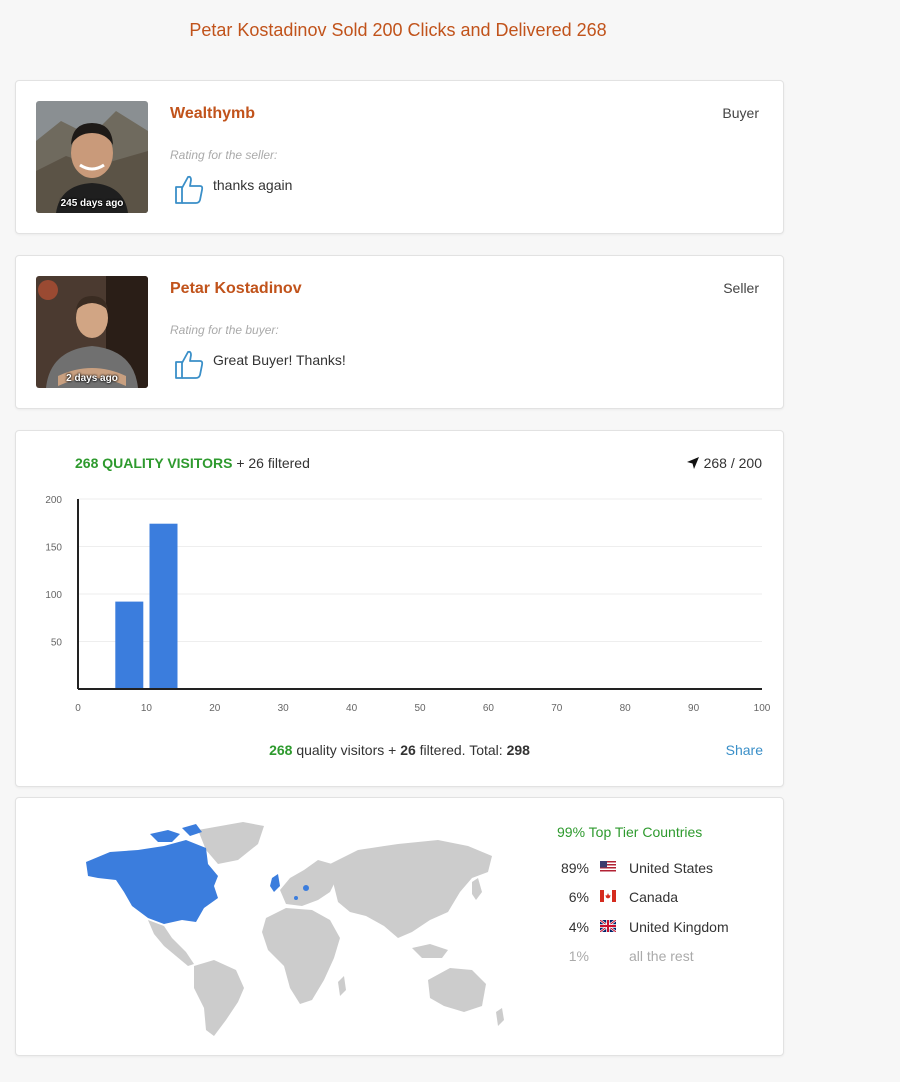  Describe the element at coordinates (477, 889) in the screenshot. I see `map-japan` at that location.